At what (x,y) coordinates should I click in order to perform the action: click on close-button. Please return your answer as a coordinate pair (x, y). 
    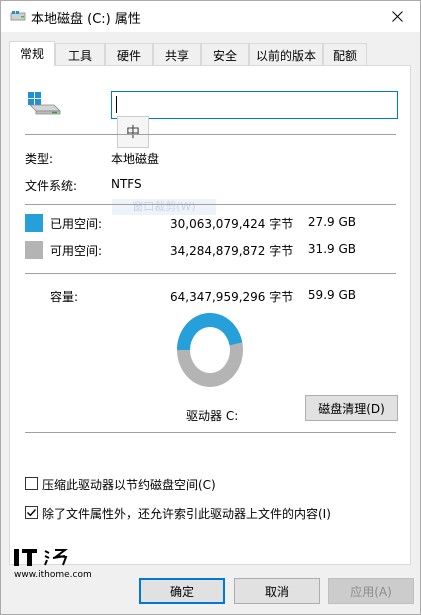
    Looking at the image, I should click on (397, 16).